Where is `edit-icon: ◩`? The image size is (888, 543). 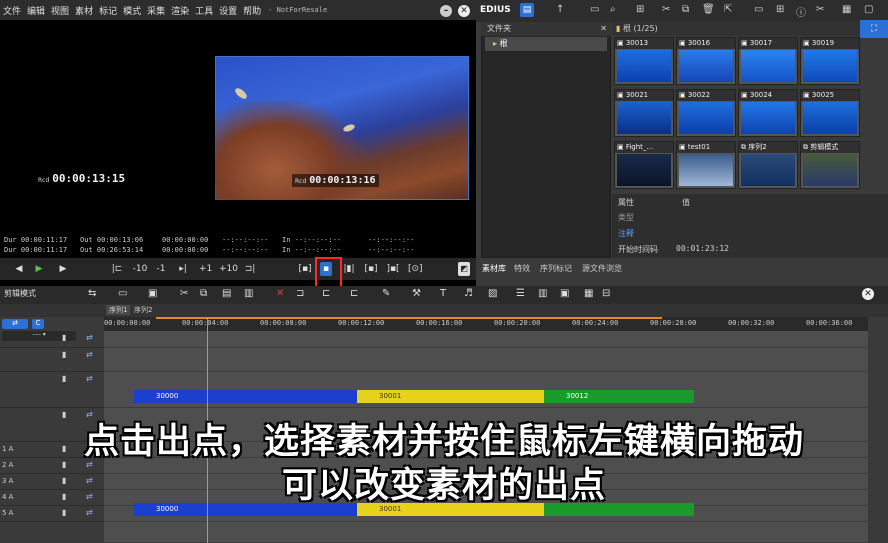 edit-icon: ◩ is located at coordinates (464, 269).